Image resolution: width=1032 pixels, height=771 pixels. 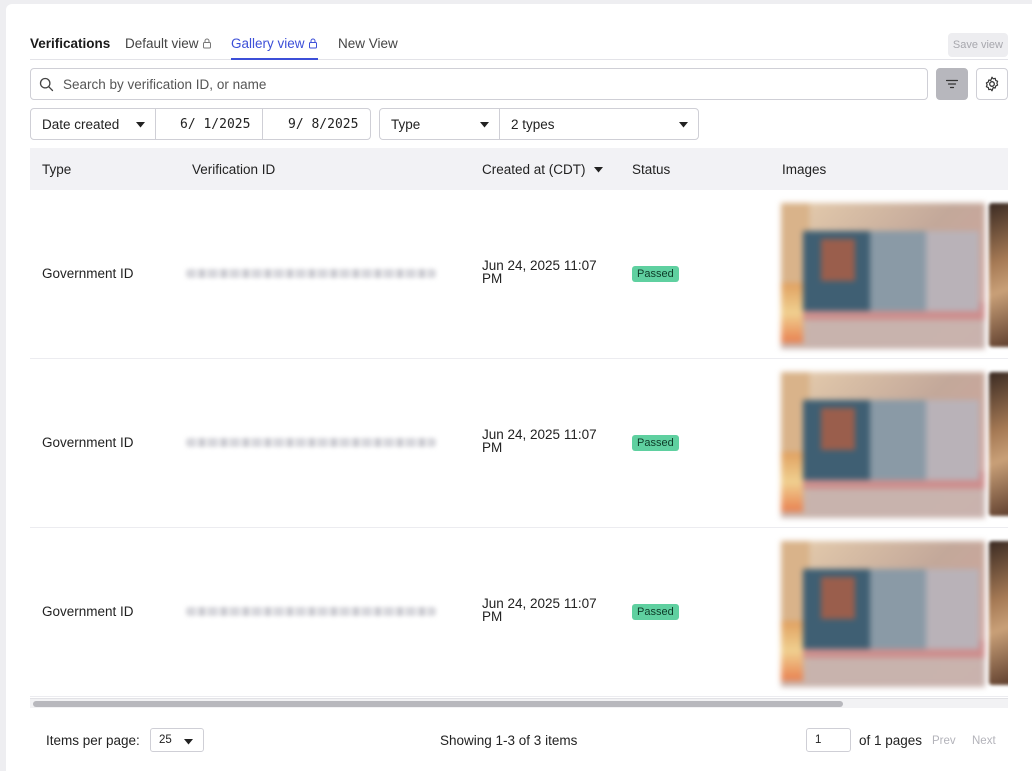 I want to click on type-value: 2 types, so click(x=533, y=124).